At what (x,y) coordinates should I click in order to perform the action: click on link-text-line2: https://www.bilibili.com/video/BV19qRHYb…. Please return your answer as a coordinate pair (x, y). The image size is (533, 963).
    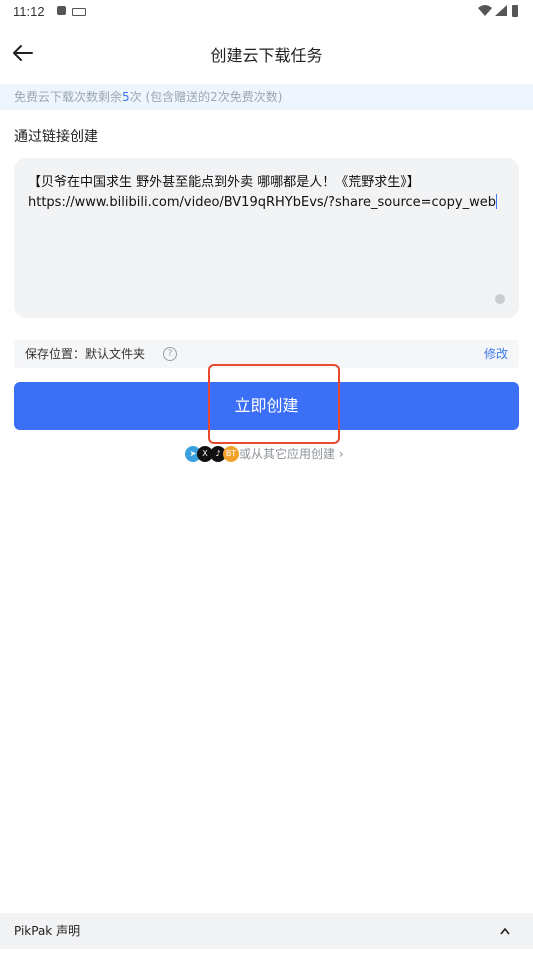
    Looking at the image, I should click on (262, 202).